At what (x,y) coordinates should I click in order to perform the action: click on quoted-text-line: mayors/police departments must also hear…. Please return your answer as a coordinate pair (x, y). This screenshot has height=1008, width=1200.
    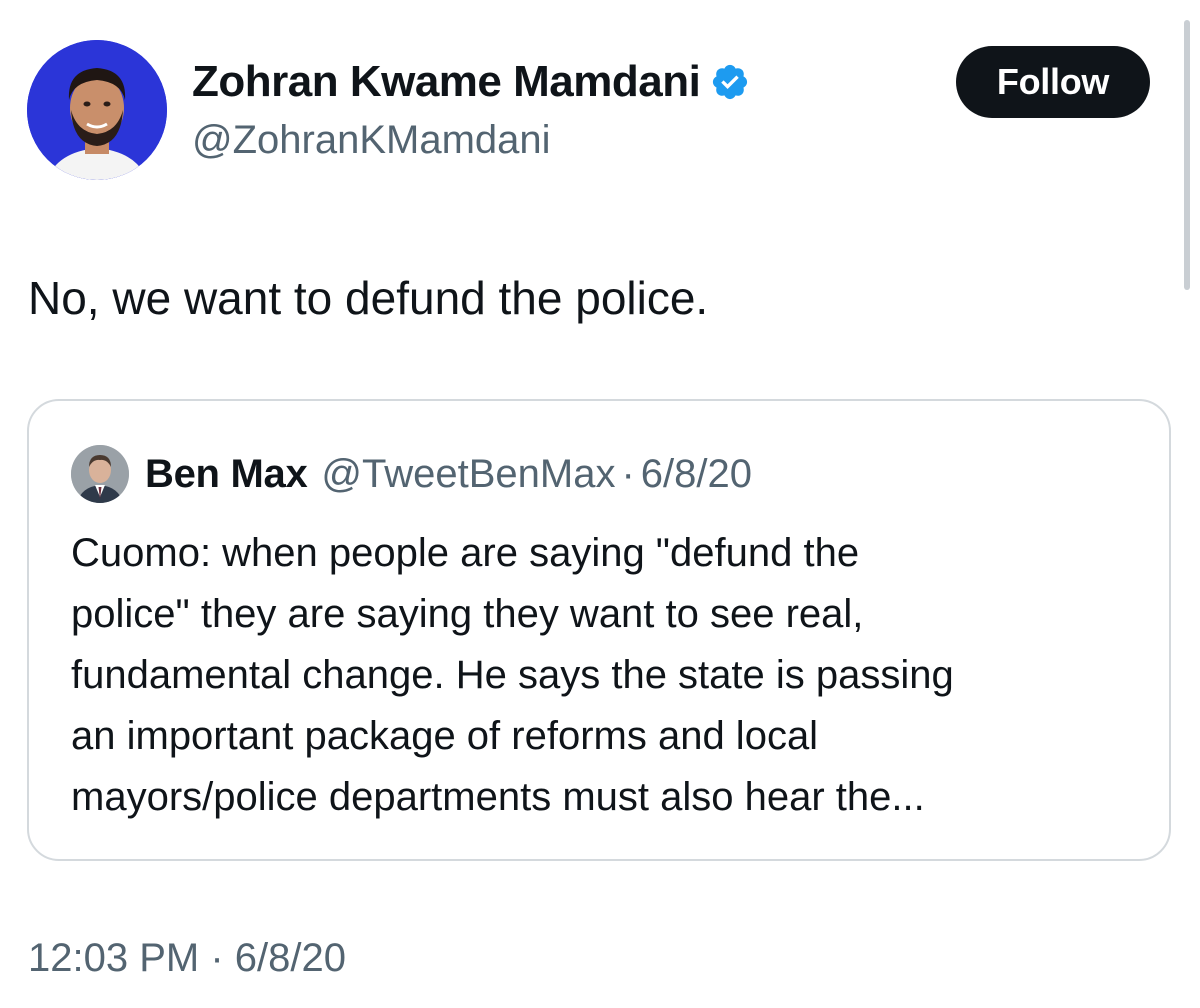
    Looking at the image, I should click on (498, 797).